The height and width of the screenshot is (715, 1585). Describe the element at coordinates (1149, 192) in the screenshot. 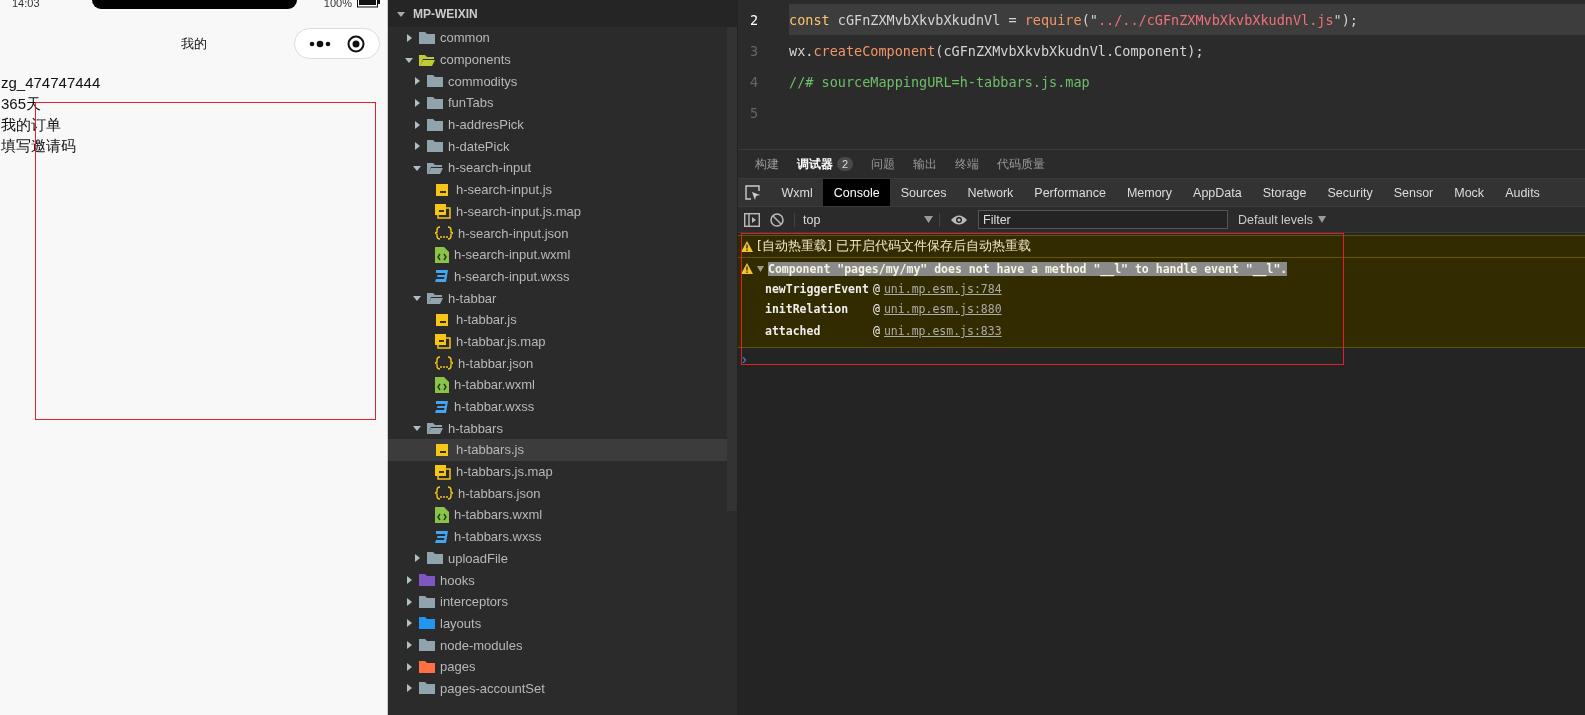

I see `devtools-tab: Memory` at that location.